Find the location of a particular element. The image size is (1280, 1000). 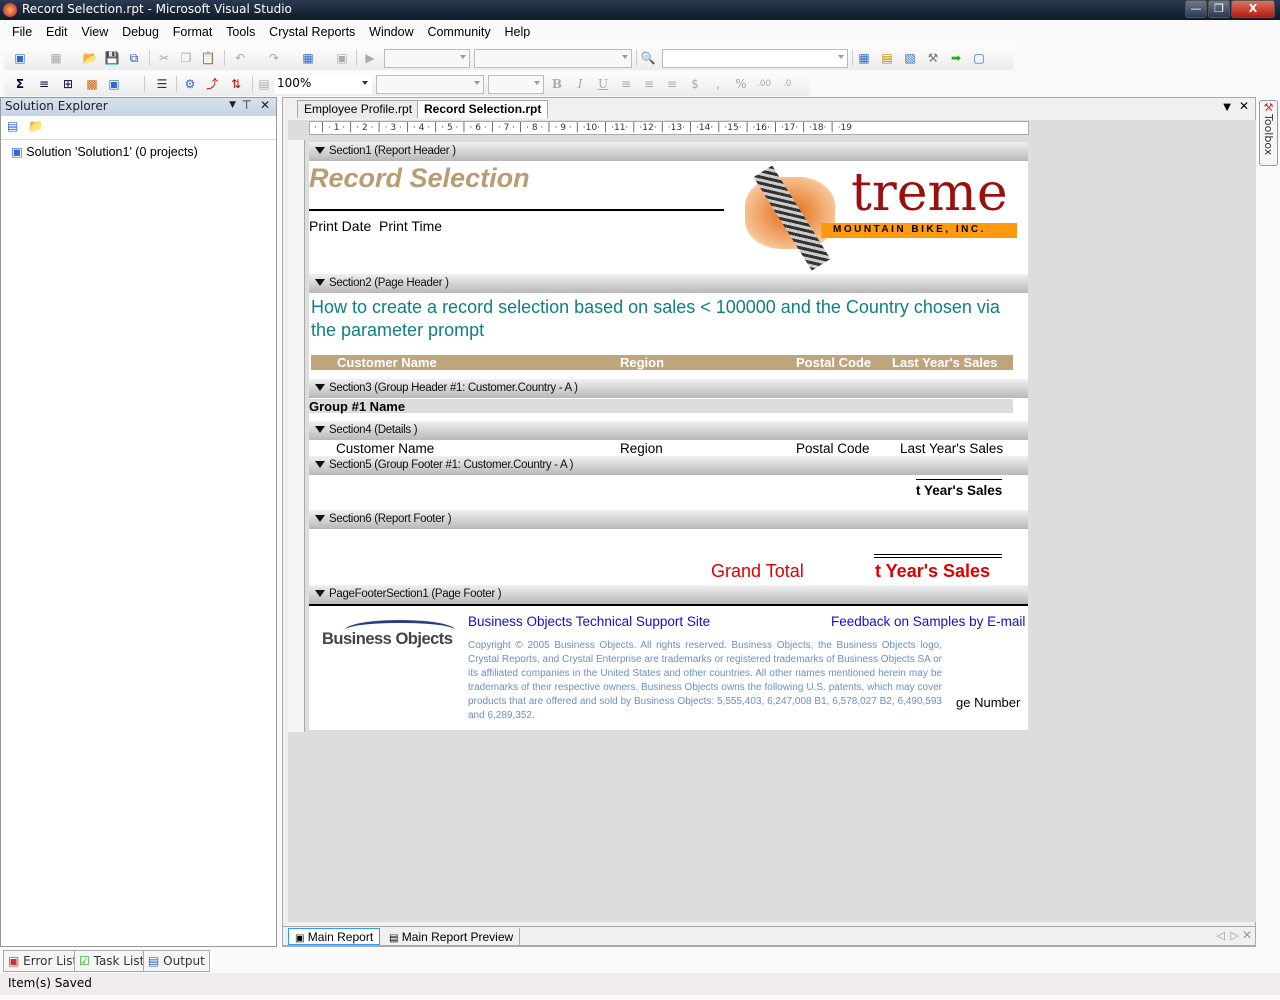

tab-record-selection: Record Selection.rpt is located at coordinates (483, 109).